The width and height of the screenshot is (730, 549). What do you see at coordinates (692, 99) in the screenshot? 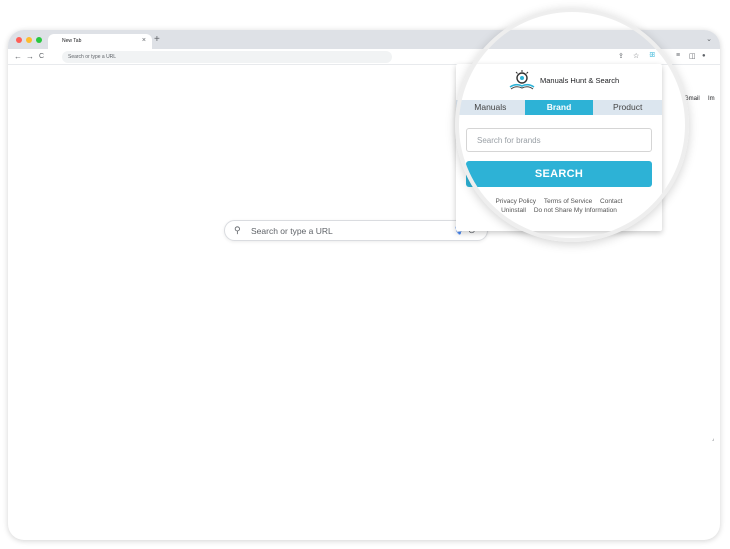
I see `gmail-link: Gmail` at bounding box center [692, 99].